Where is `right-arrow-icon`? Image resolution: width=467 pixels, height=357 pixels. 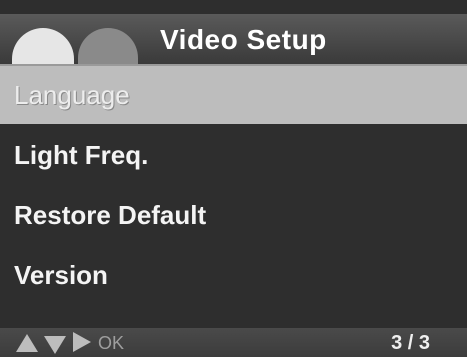
right-arrow-icon is located at coordinates (82, 342).